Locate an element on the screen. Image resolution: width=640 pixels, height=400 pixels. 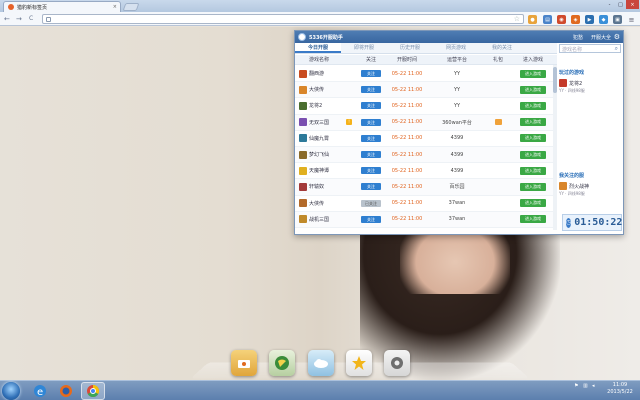
forward-button: → is located at coordinates (19, 19).